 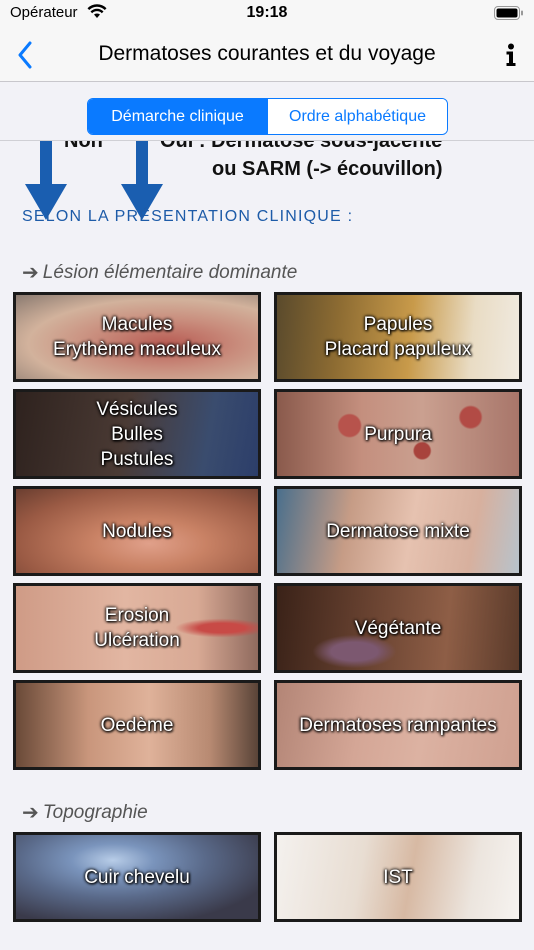 I want to click on tile-label: Papules Placard papuleux, so click(x=398, y=337).